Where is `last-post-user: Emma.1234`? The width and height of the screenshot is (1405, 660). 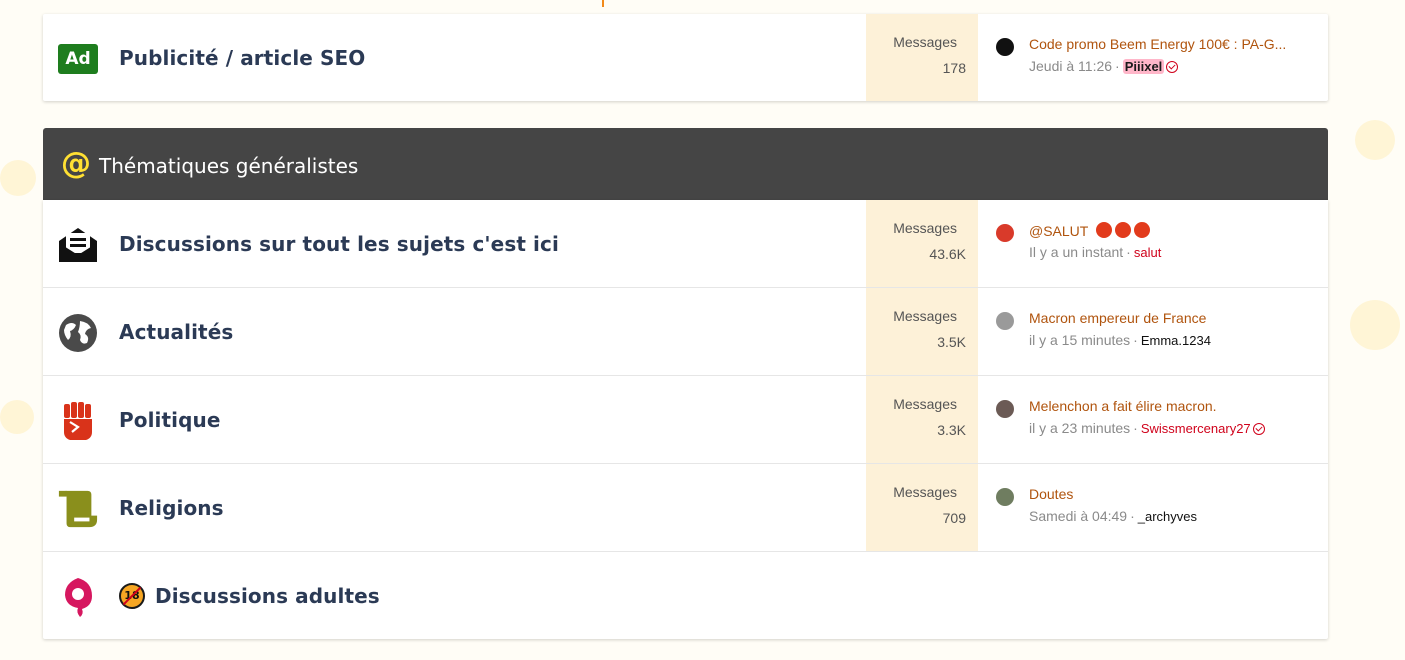
last-post-user: Emma.1234 is located at coordinates (1176, 340).